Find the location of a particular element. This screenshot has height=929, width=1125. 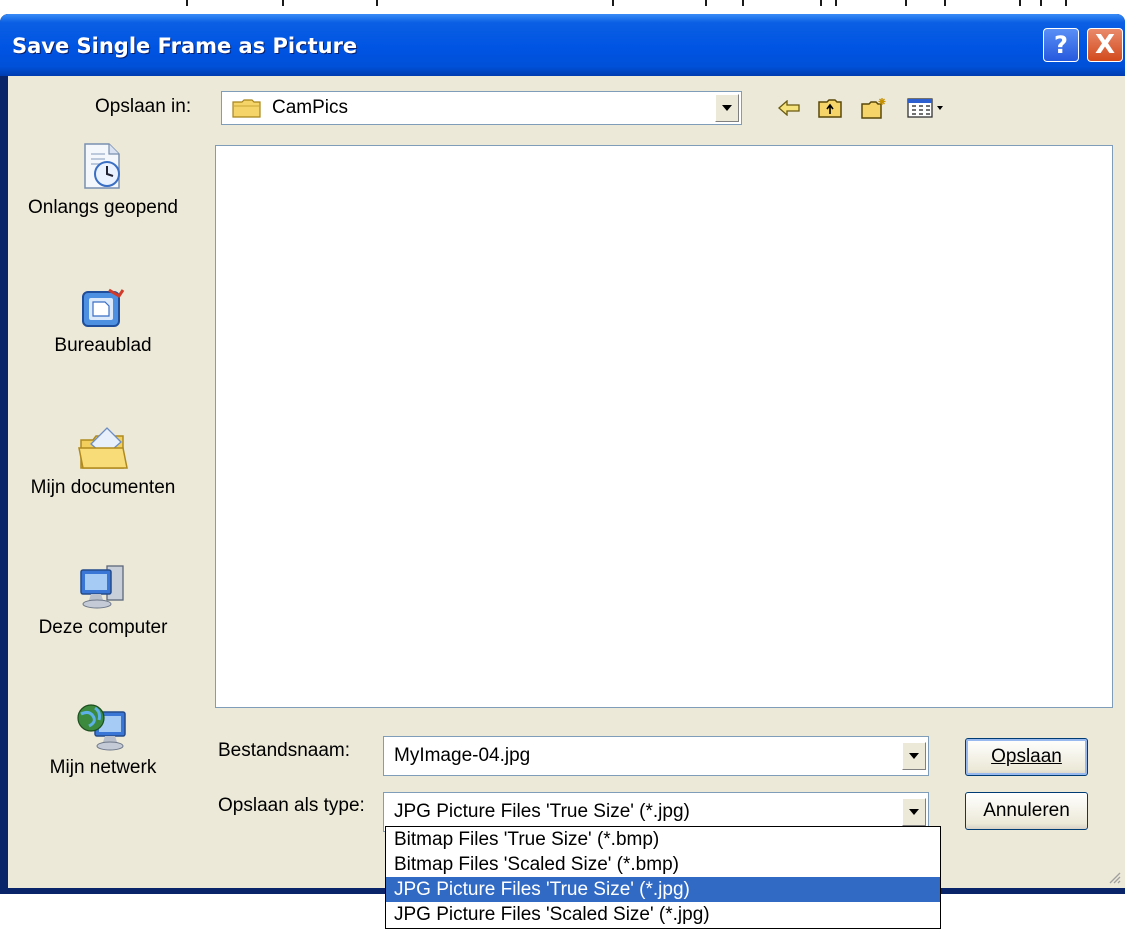

place-recent: Onlangs geopend is located at coordinates (103, 181).